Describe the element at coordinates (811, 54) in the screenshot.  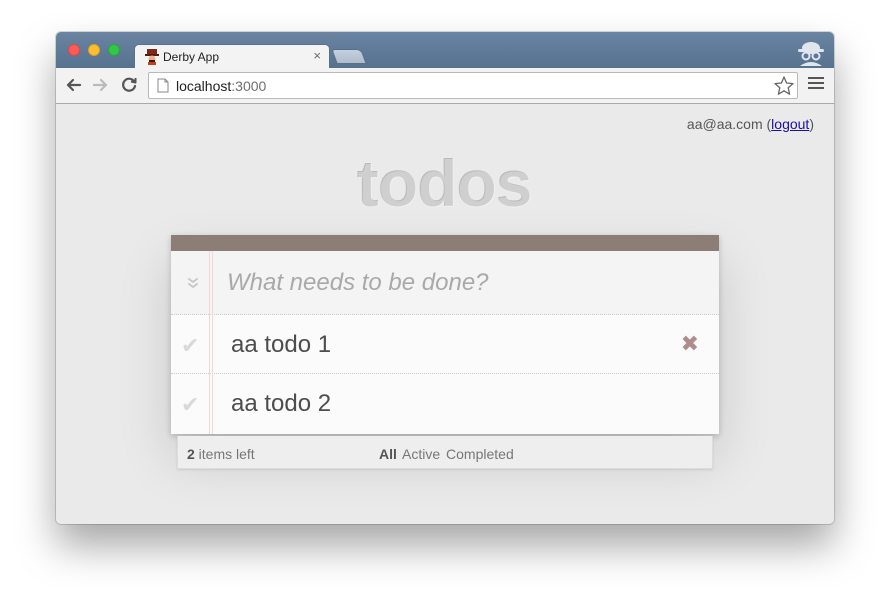
I see `incognito-icon` at that location.